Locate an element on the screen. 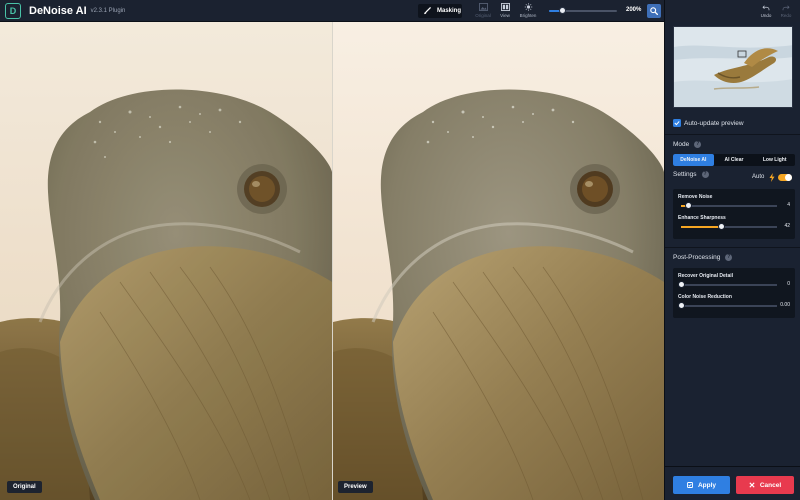 The image size is (800, 500). mode-low-light: Low Light is located at coordinates (774, 160).